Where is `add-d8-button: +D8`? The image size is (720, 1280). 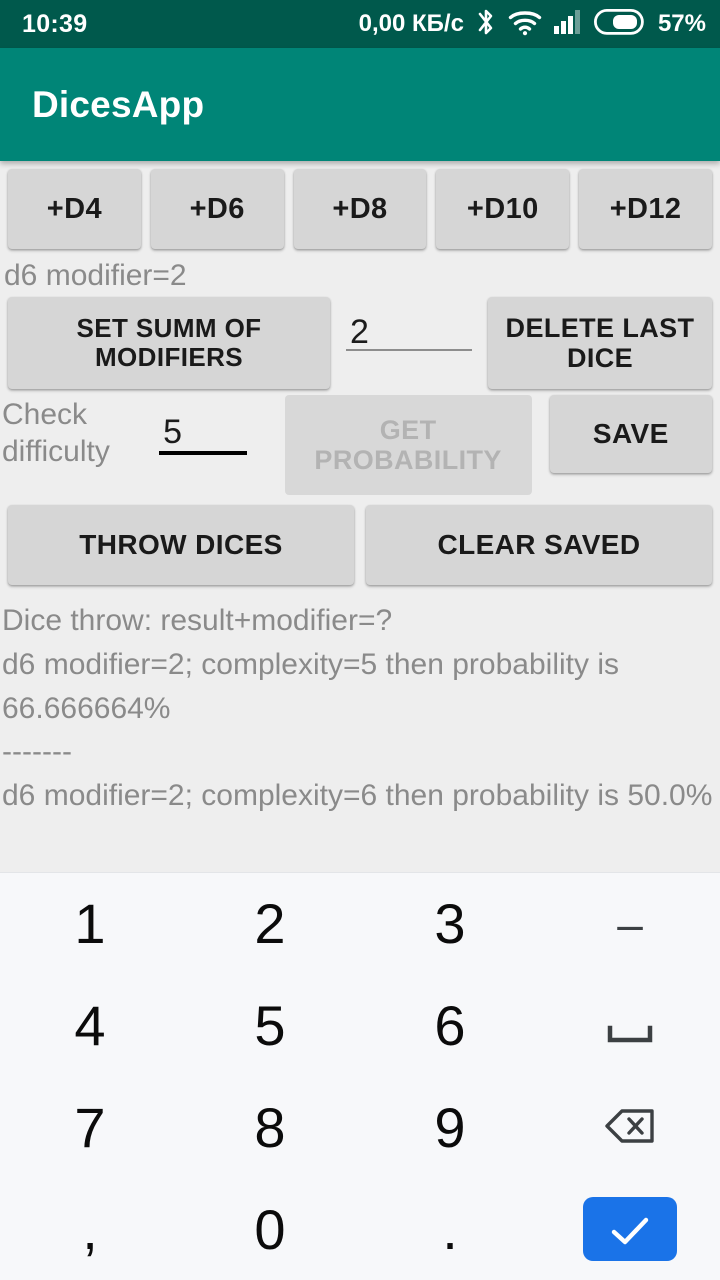
add-d8-button: +D8 is located at coordinates (360, 209).